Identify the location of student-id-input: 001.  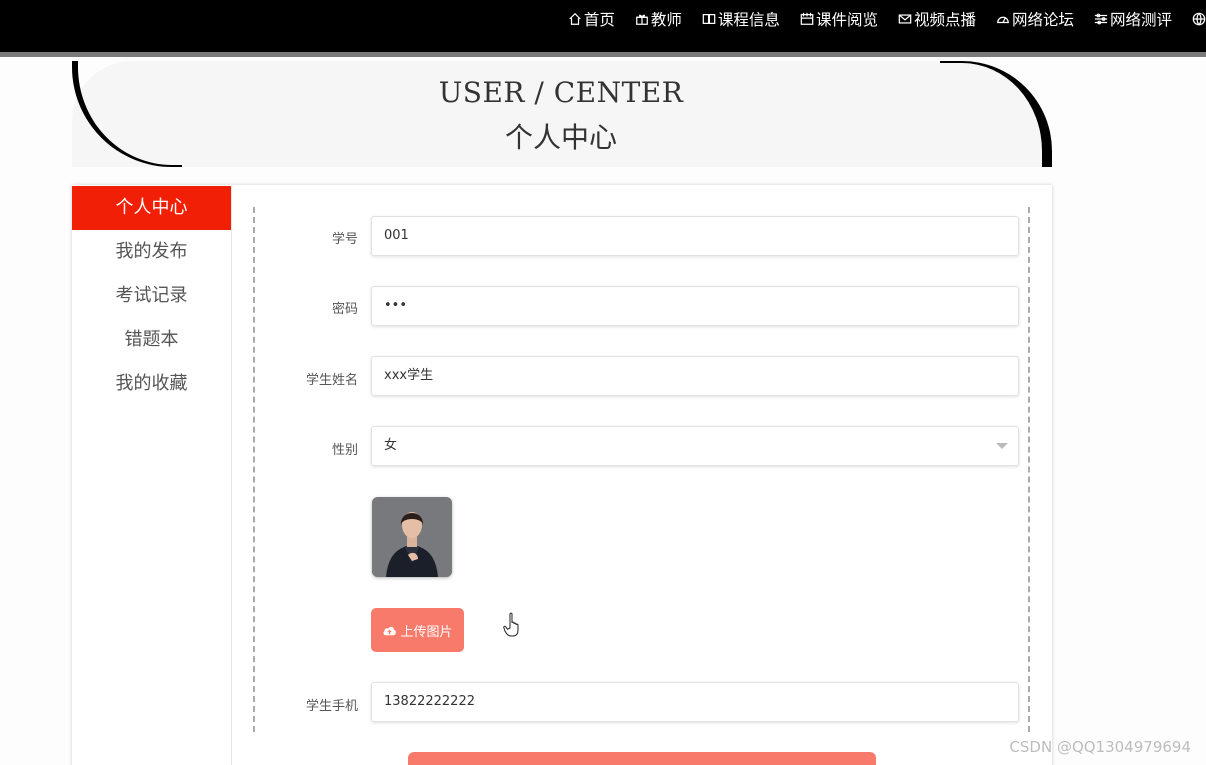
(695, 236).